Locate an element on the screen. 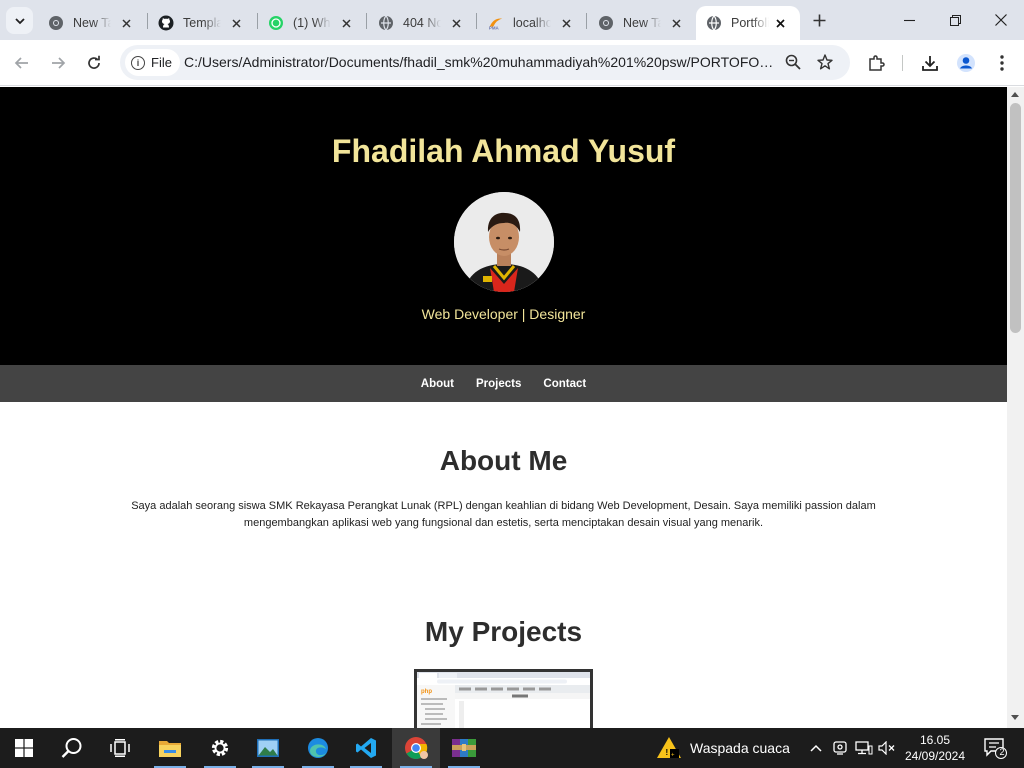 The width and height of the screenshot is (1024, 768). nav-link-contact: Contact is located at coordinates (564, 384).